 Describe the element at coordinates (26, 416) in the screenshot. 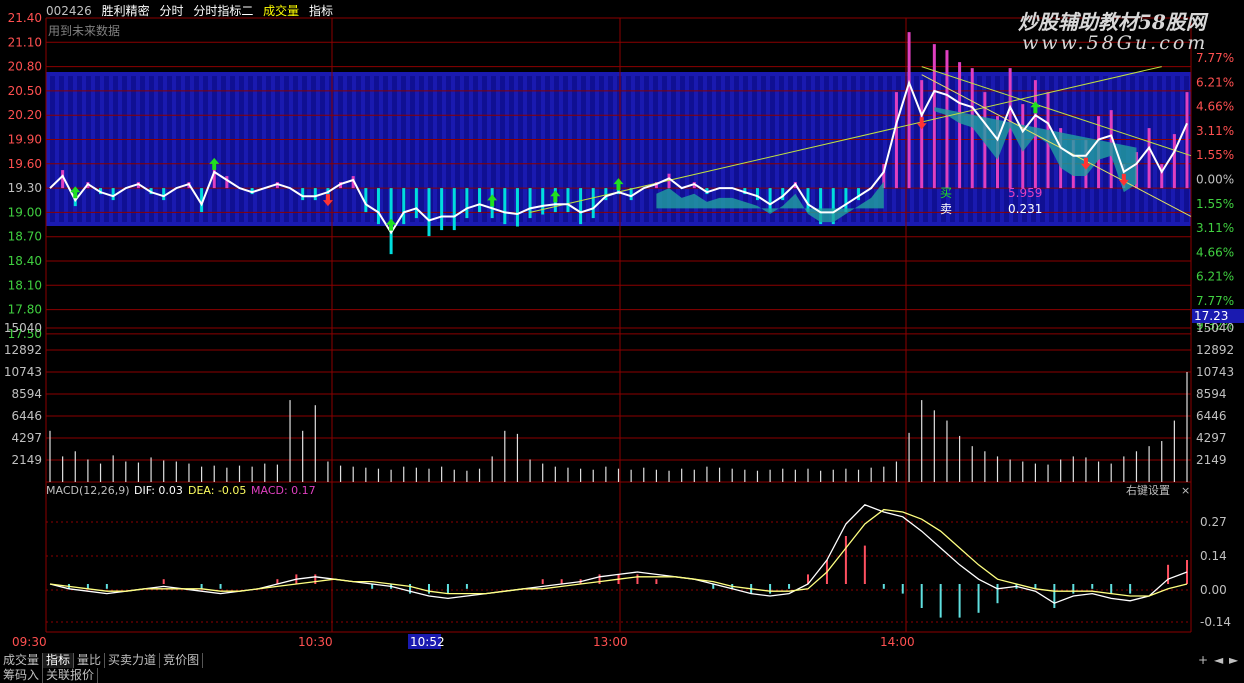

I see `volume-tick-left: 6446` at that location.